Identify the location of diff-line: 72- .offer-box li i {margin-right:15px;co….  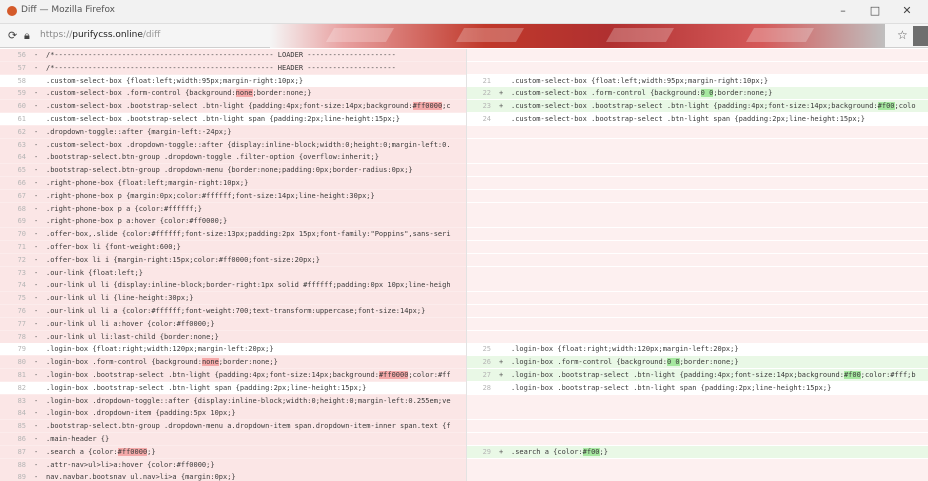
(233, 259).